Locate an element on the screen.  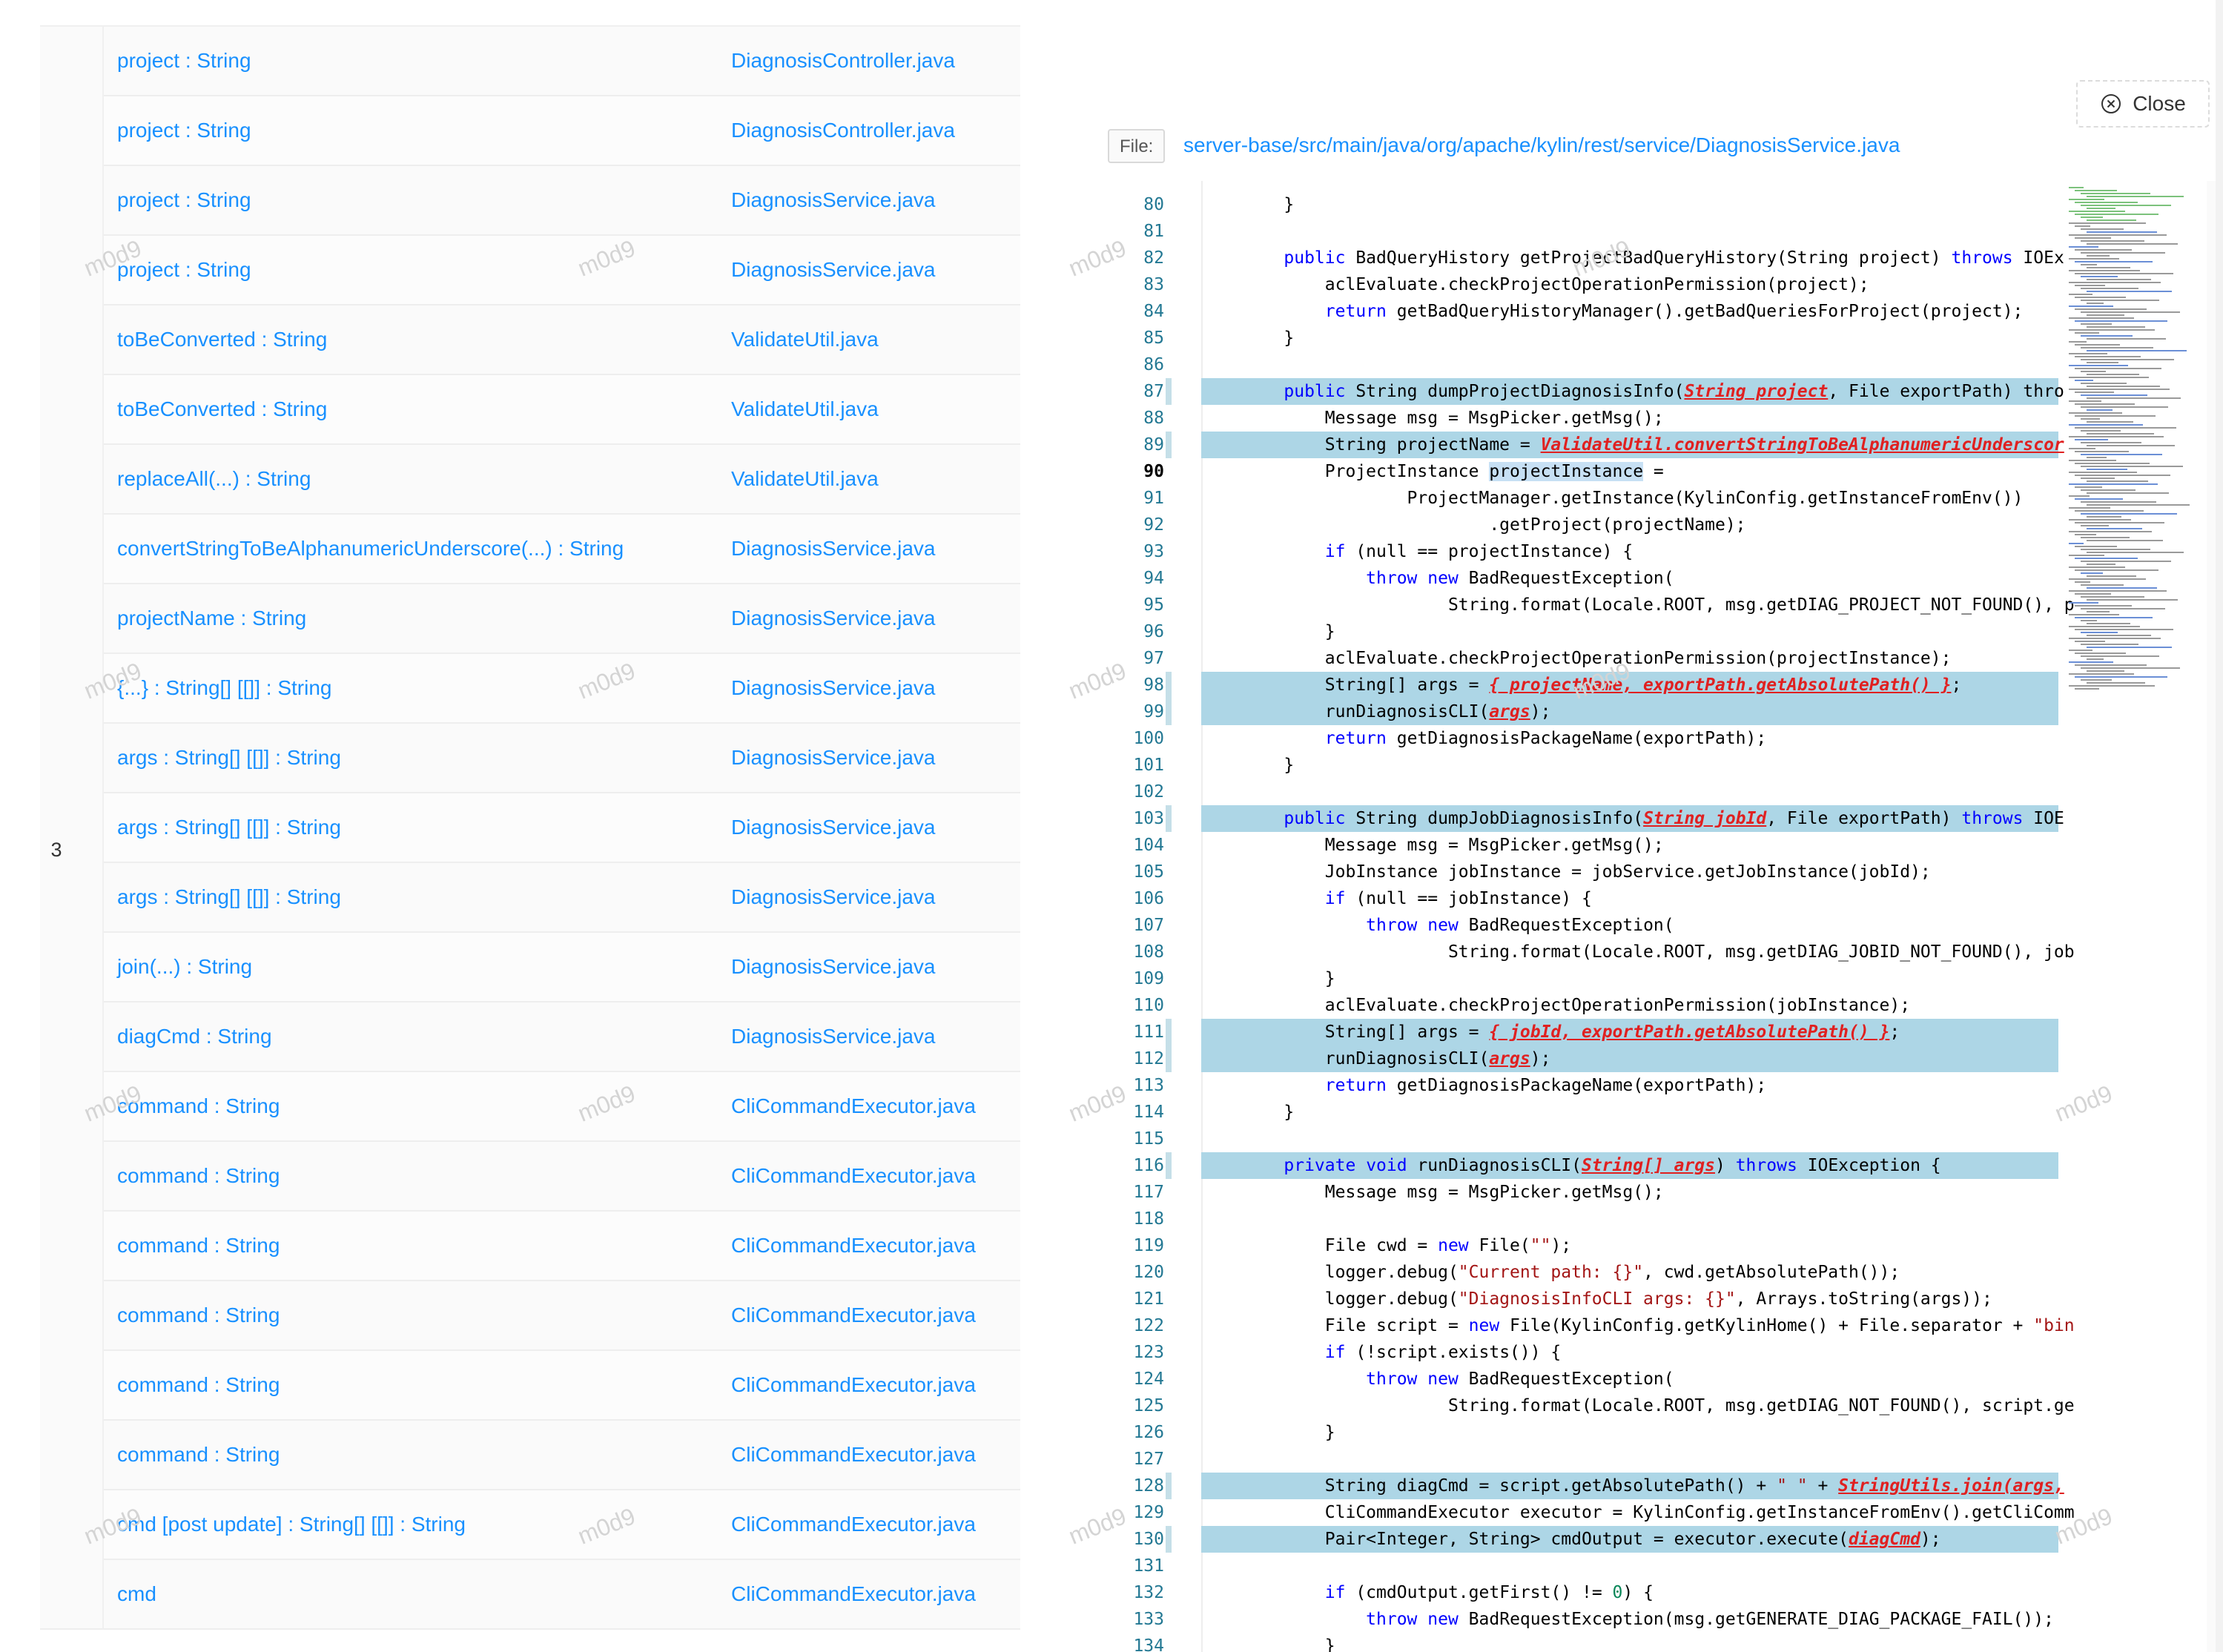
code-text: if (null == projectInstance) { is located at coordinates (1479, 551).